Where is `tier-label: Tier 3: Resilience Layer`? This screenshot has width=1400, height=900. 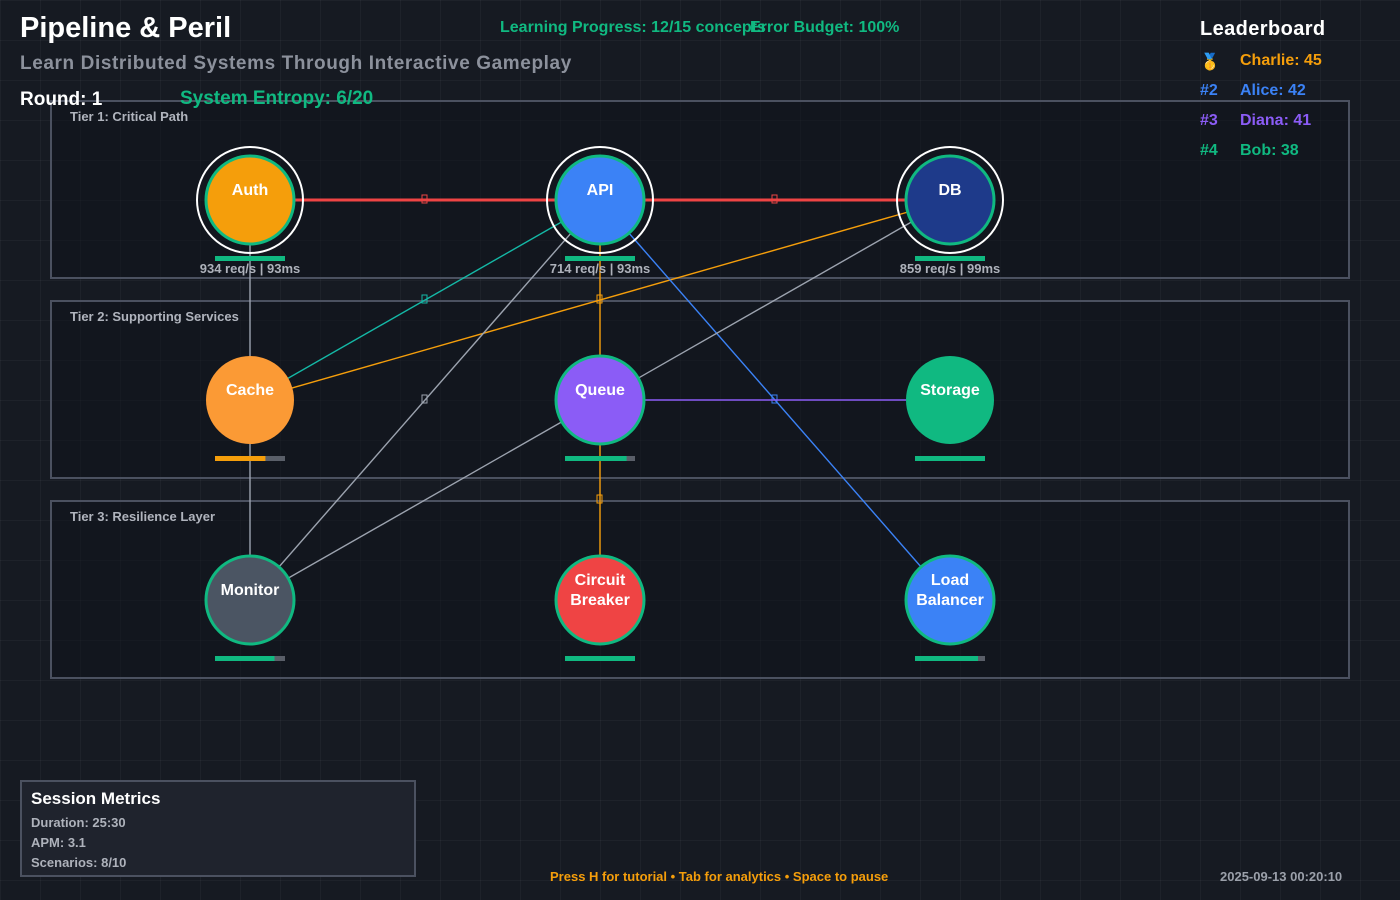
tier-label: Tier 3: Resilience Layer is located at coordinates (142, 516).